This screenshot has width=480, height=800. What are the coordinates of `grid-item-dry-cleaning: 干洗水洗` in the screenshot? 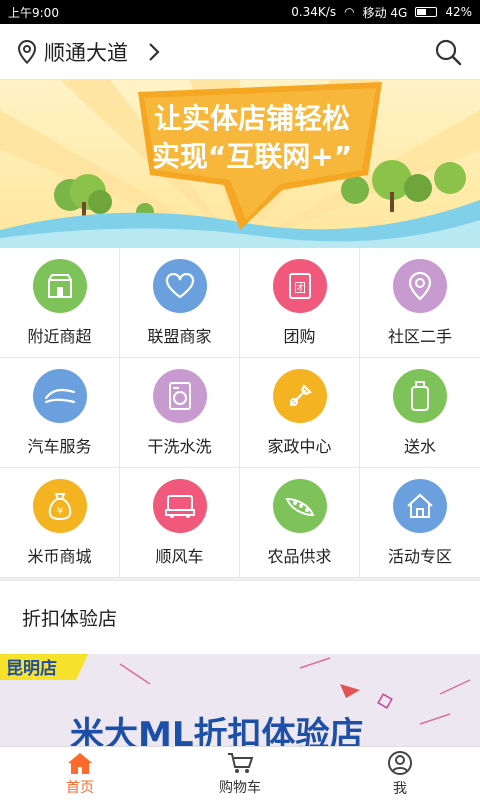 It's located at (180, 413).